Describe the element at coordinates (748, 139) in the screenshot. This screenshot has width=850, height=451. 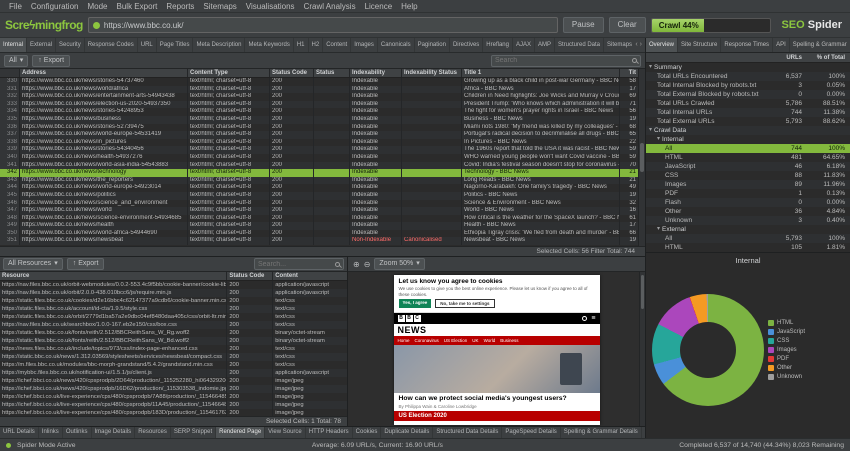
I see `overview-section-internal: ▾ Internal` at that location.